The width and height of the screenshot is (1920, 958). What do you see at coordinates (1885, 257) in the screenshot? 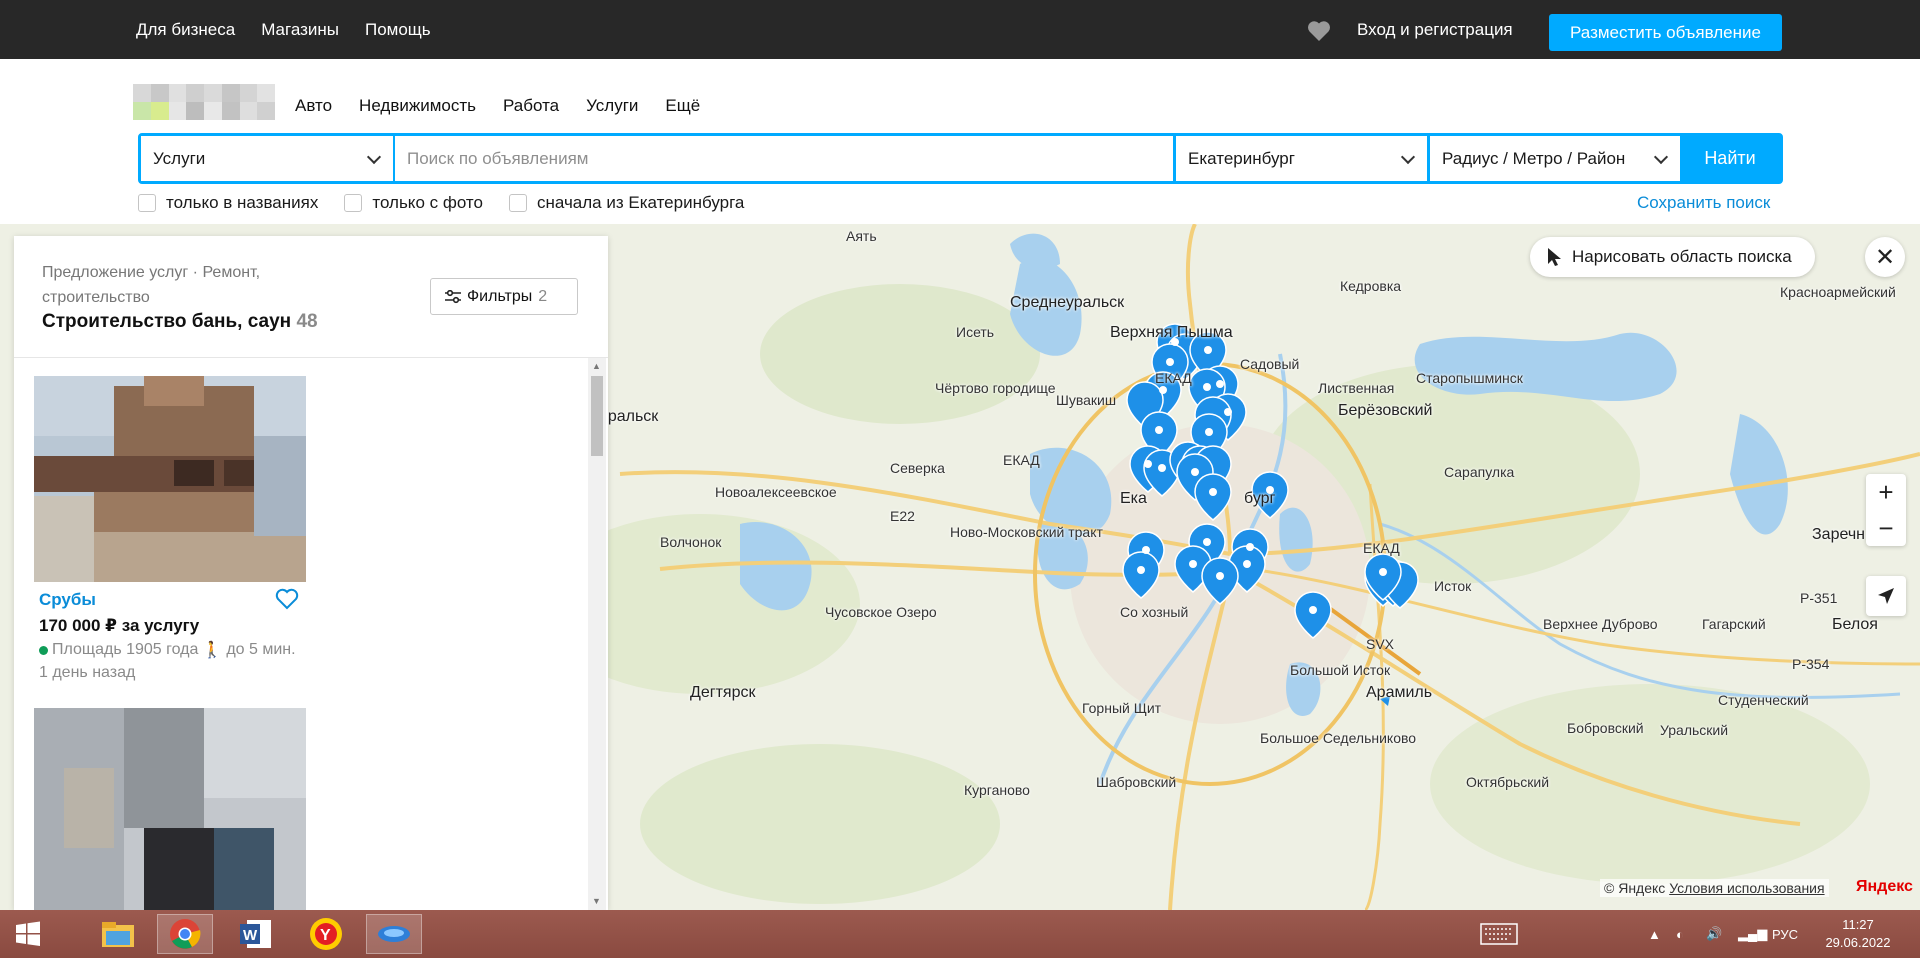
I see `close-map-button: ✕` at bounding box center [1885, 257].